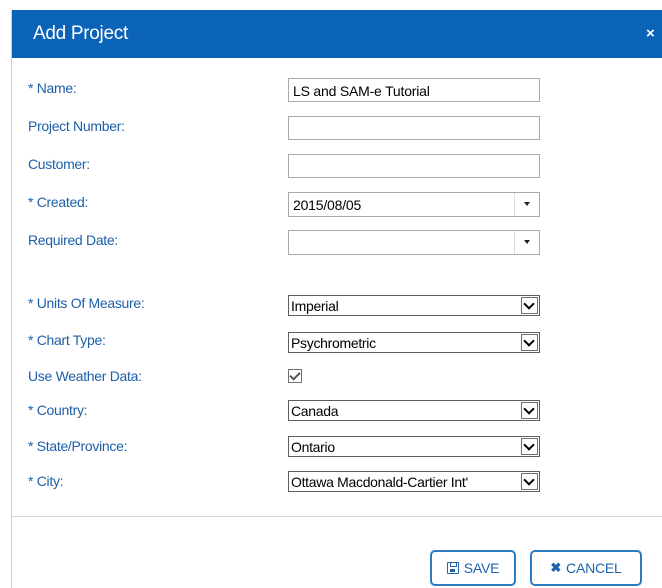 The image size is (662, 588). What do you see at coordinates (313, 447) in the screenshot?
I see `state-value: Ontario` at bounding box center [313, 447].